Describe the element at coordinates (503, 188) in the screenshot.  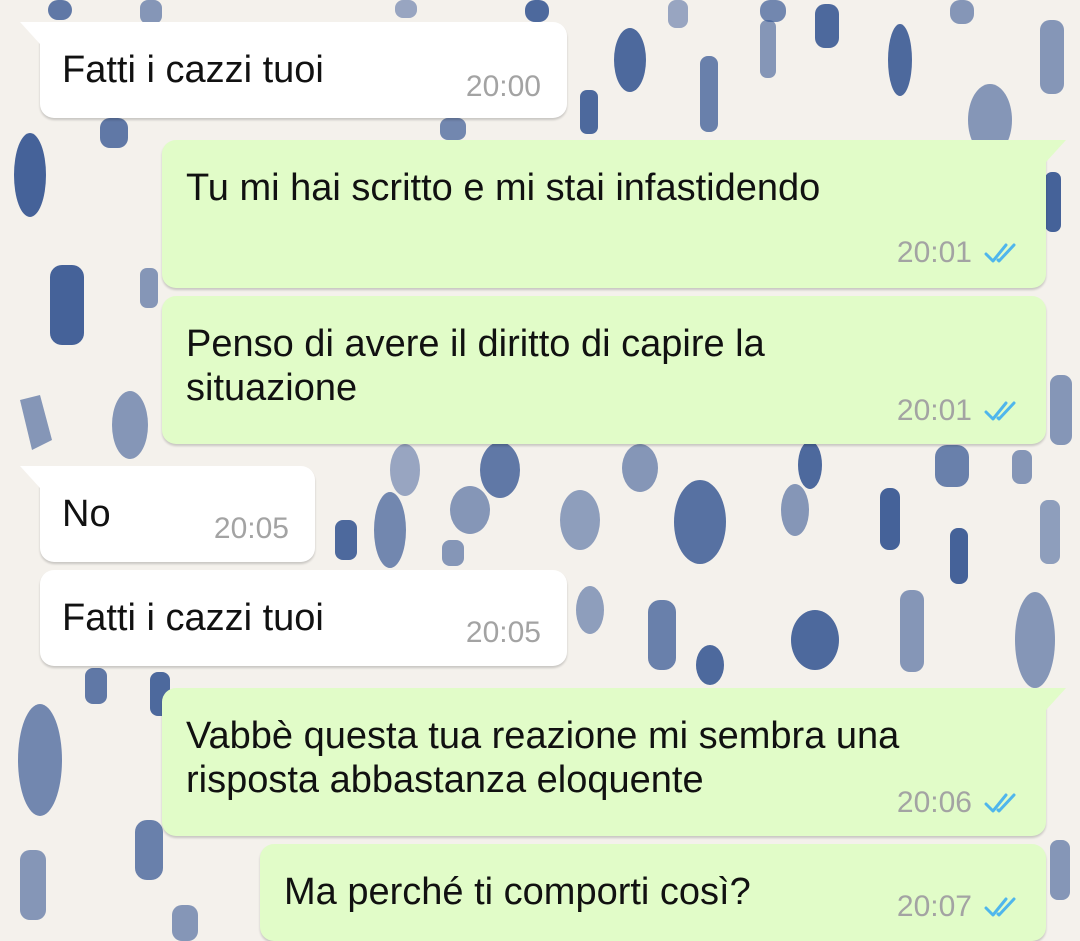
I see `message-text: Tu mi hai scritto e mi stai infastidendo` at that location.